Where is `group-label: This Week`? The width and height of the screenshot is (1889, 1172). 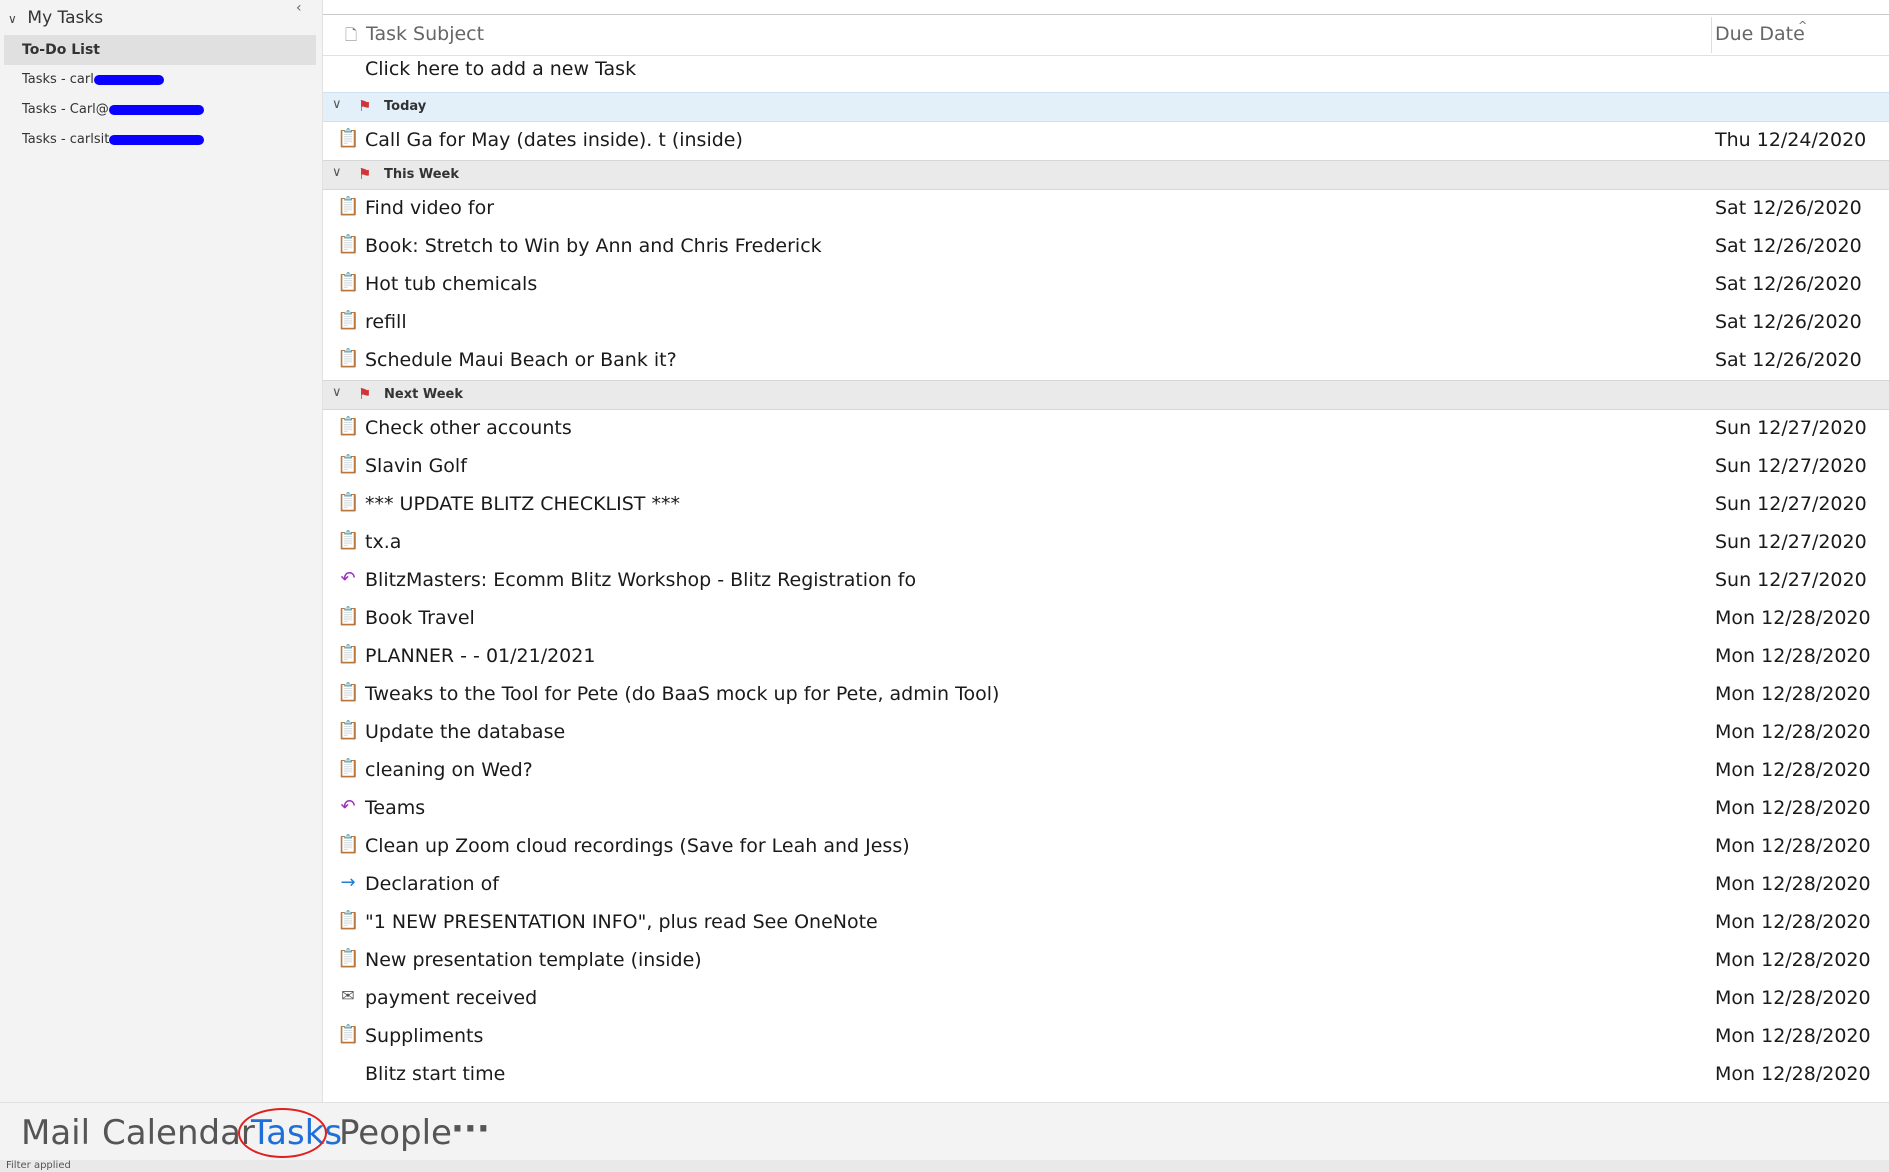
group-label: This Week is located at coordinates (421, 174).